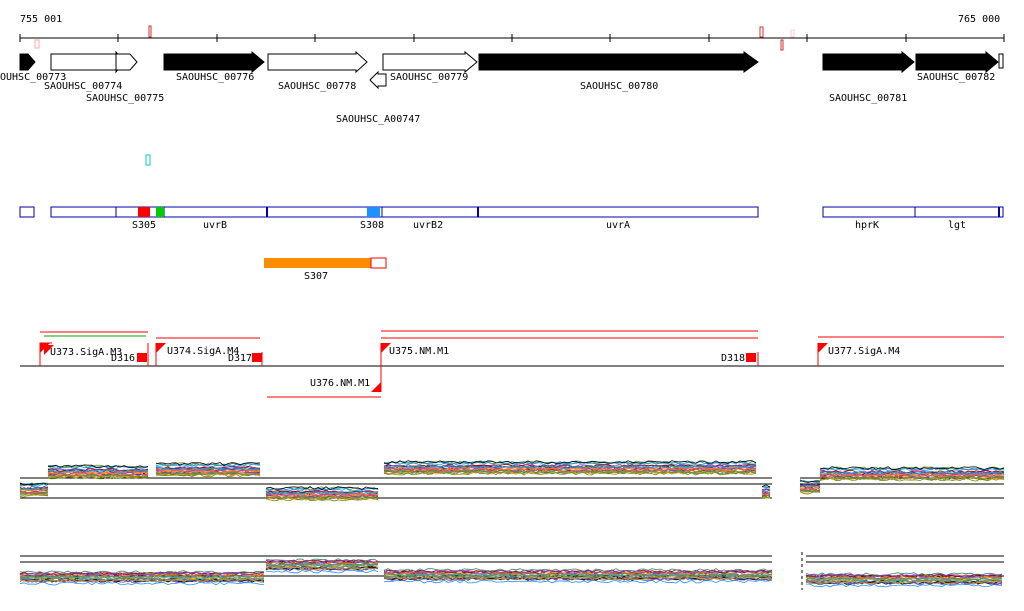 Image resolution: width=1024 pixels, height=611 pixels. Describe the element at coordinates (160, 212) in the screenshot. I see `feature-block-green` at that location.